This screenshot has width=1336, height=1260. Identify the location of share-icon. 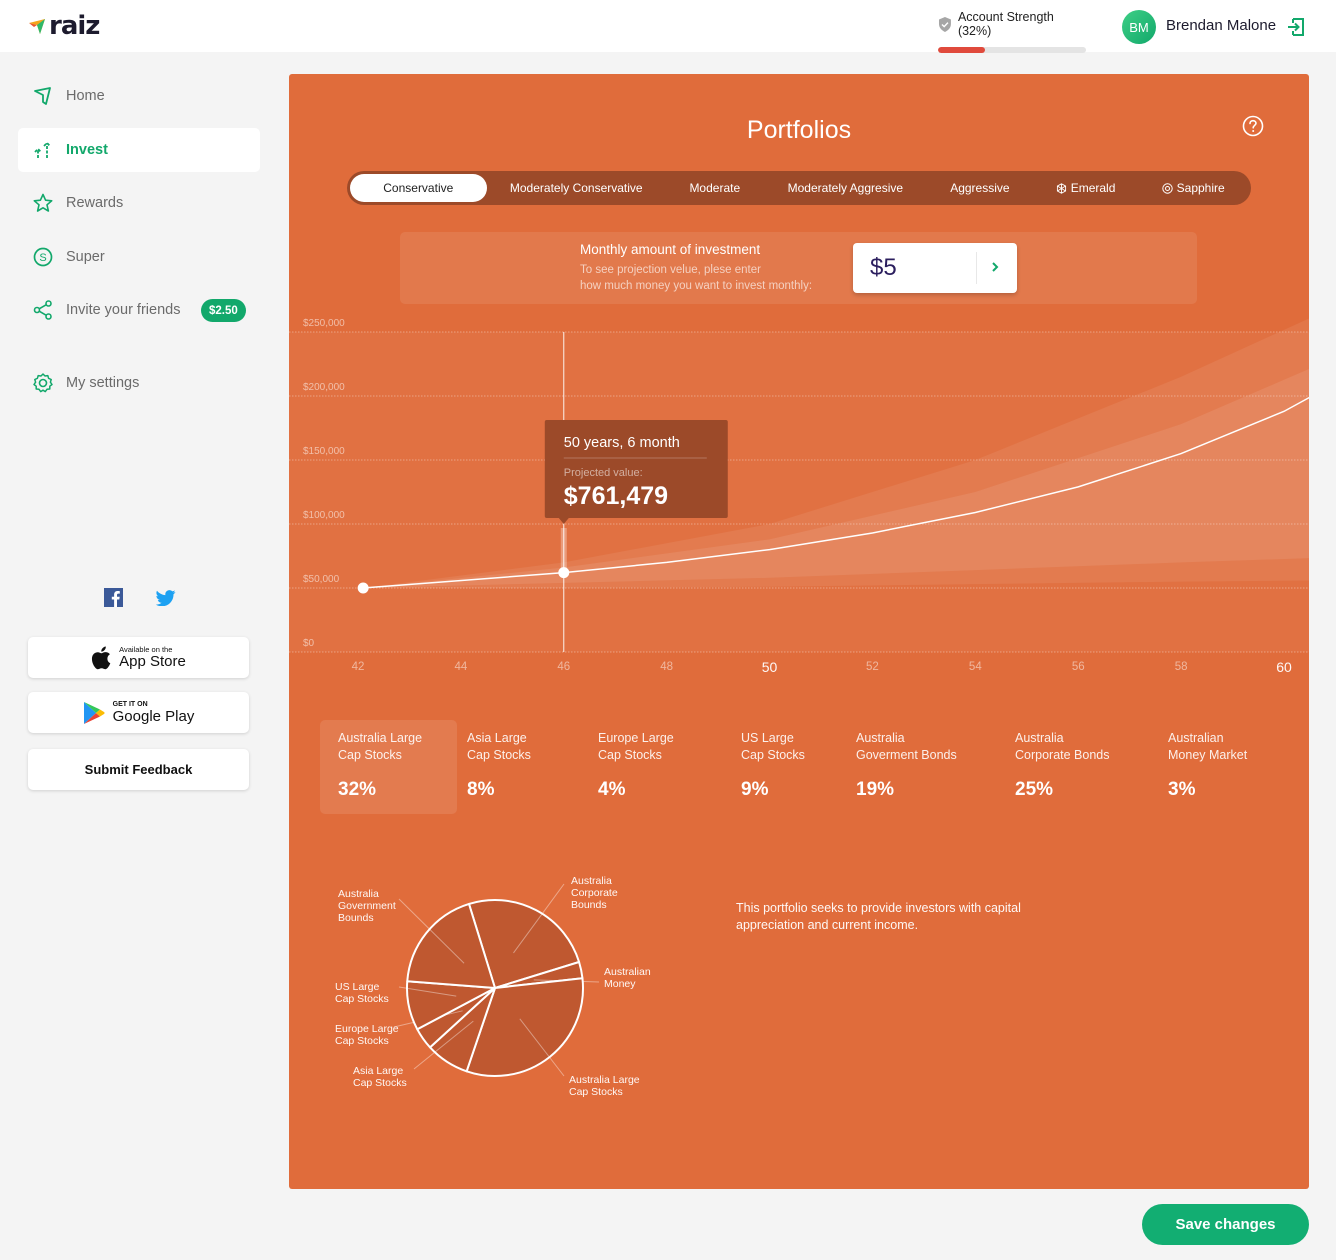
(43, 310).